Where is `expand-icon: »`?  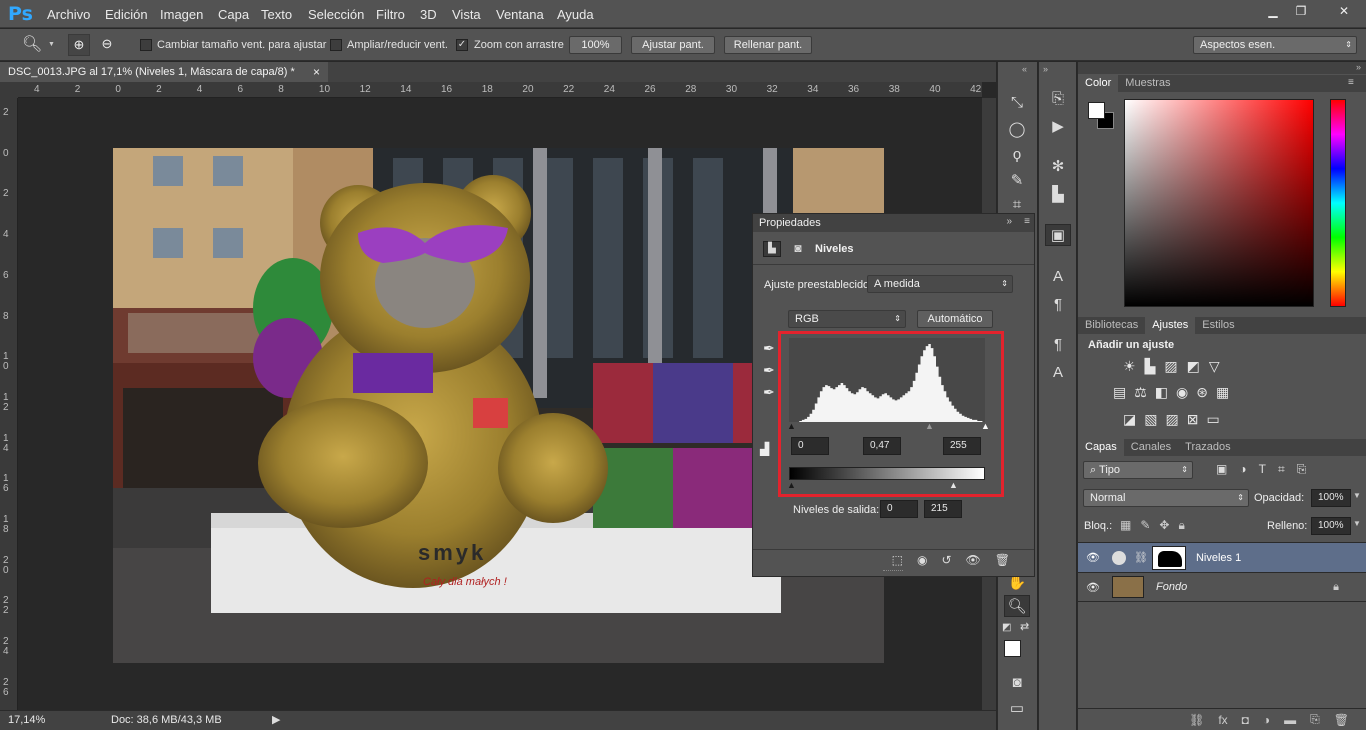
expand-icon: » is located at coordinates (1045, 69).